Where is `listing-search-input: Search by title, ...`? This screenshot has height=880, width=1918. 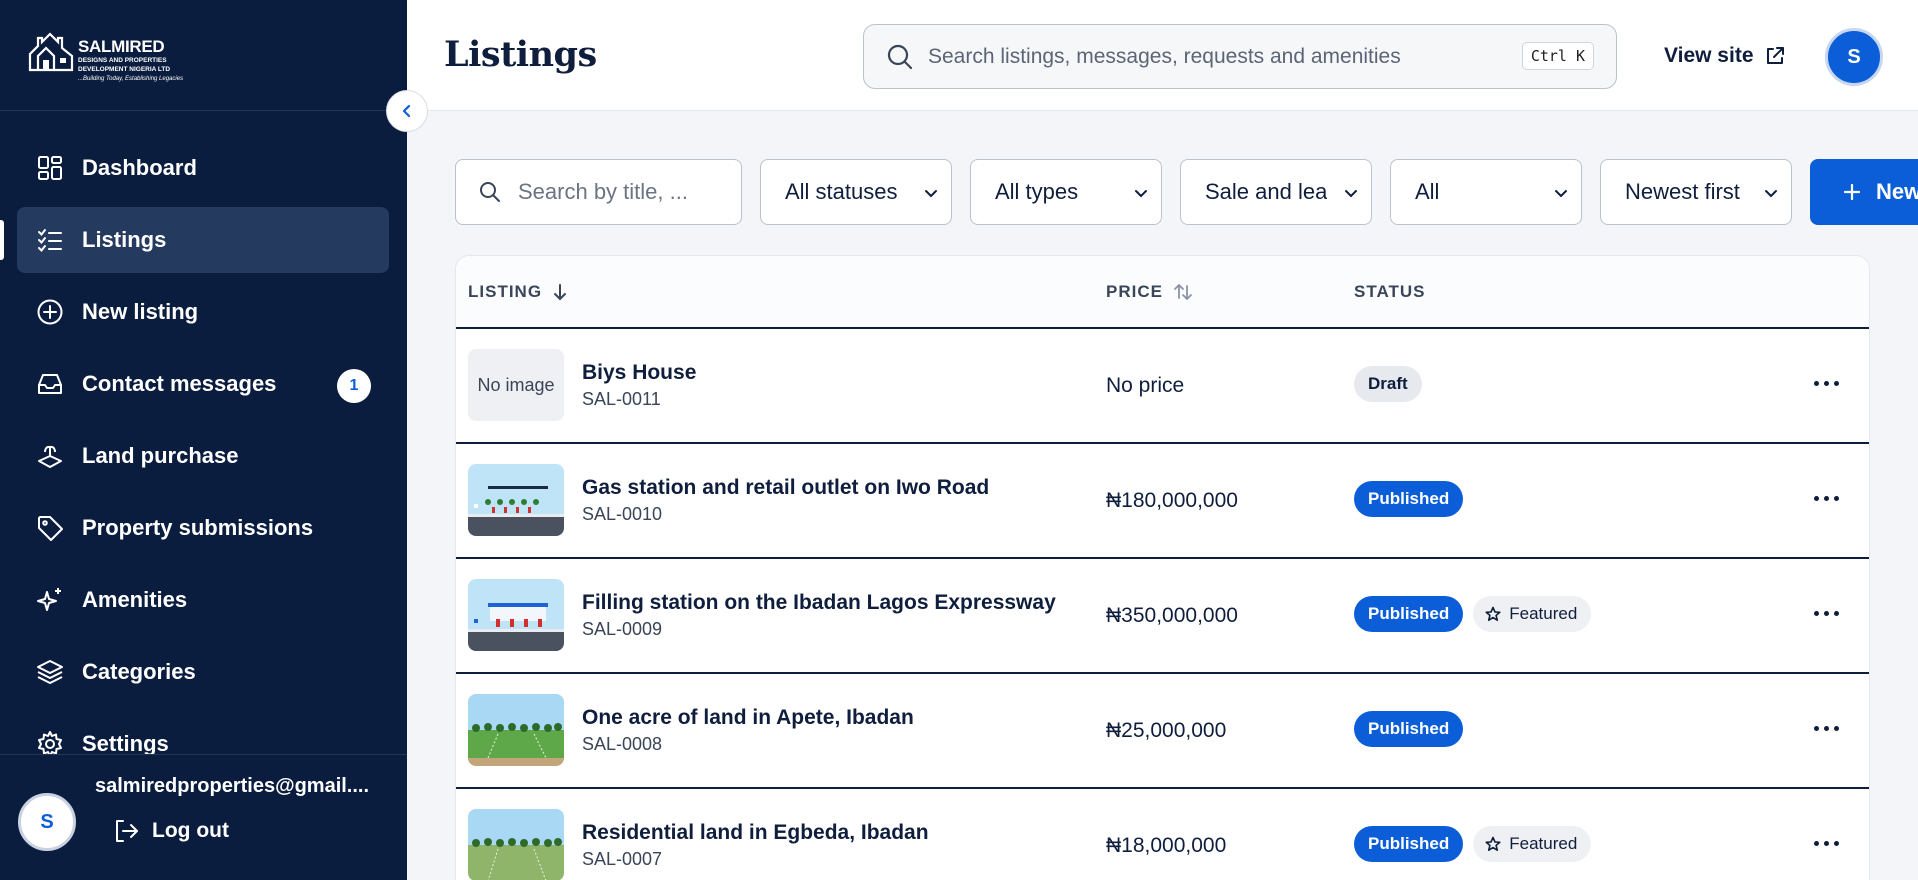 listing-search-input: Search by title, ... is located at coordinates (598, 192).